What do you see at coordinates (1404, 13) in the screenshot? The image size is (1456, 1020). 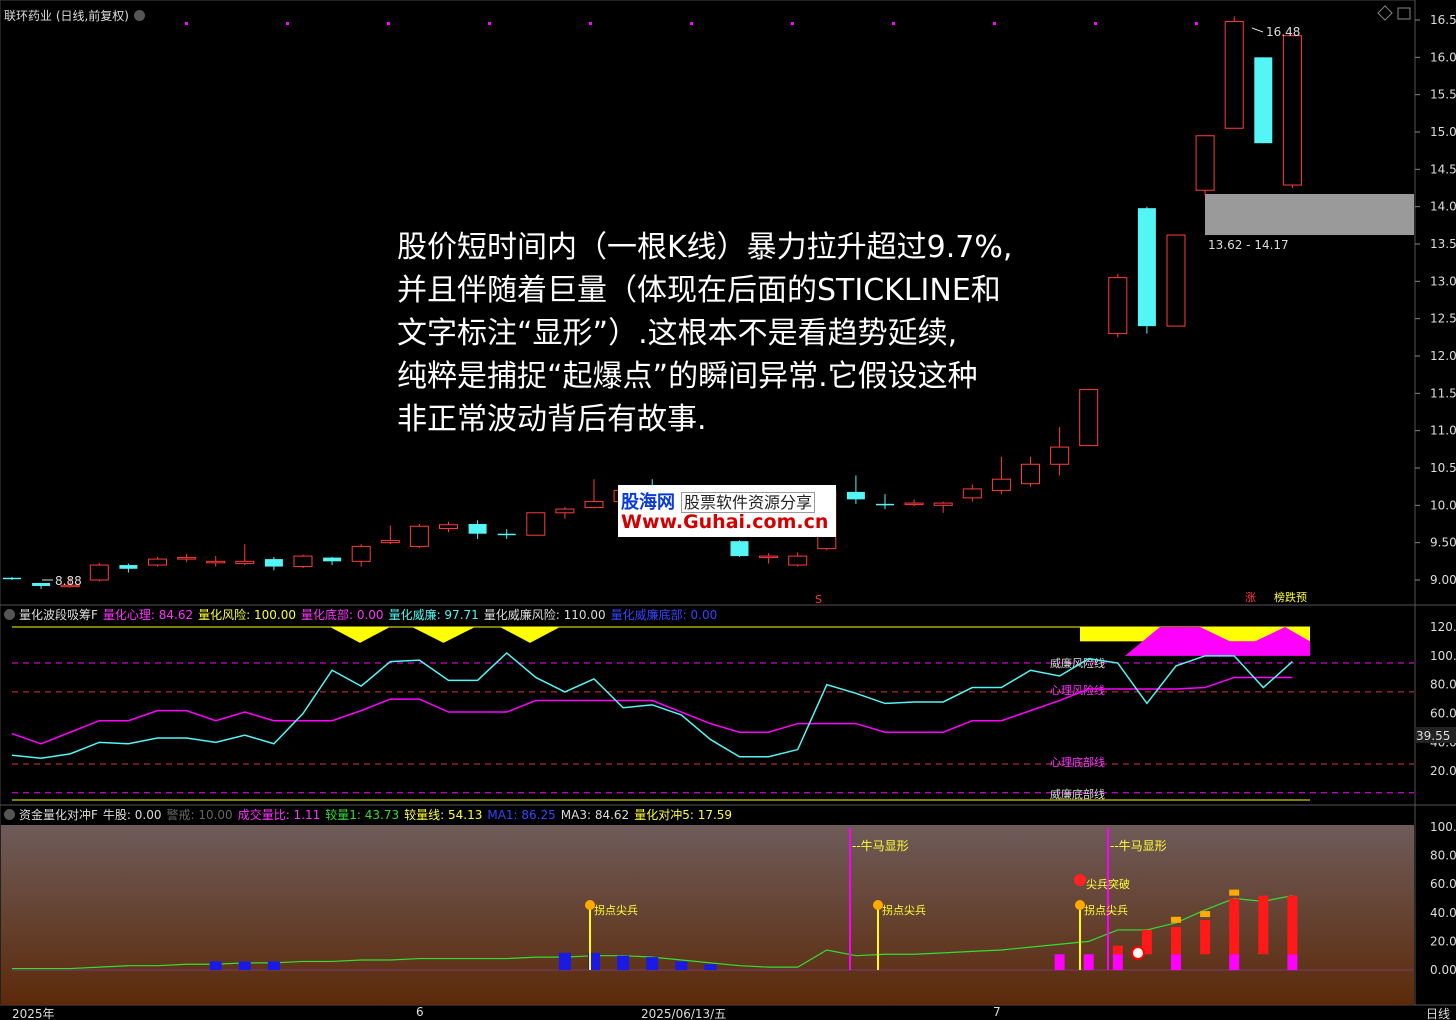 I see `panel-icon` at bounding box center [1404, 13].